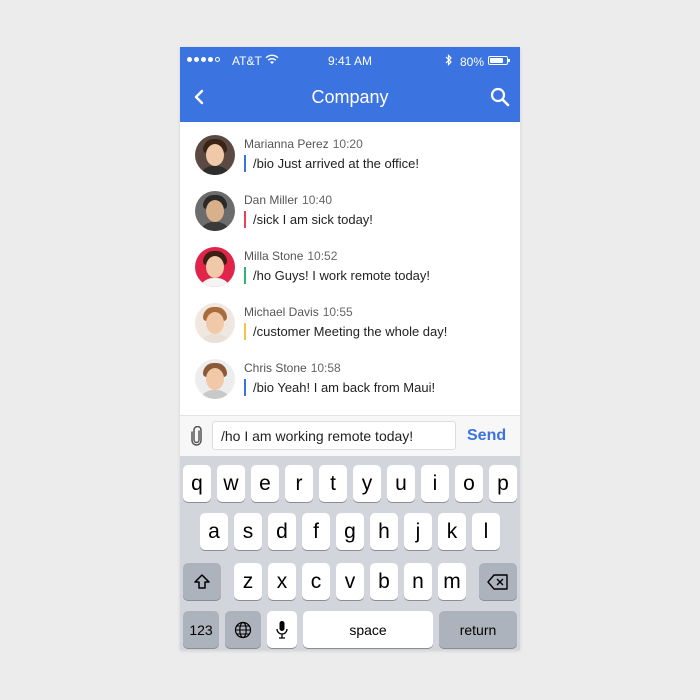 Image resolution: width=700 pixels, height=700 pixels. What do you see at coordinates (325, 368) in the screenshot?
I see `message-time: 10:58` at bounding box center [325, 368].